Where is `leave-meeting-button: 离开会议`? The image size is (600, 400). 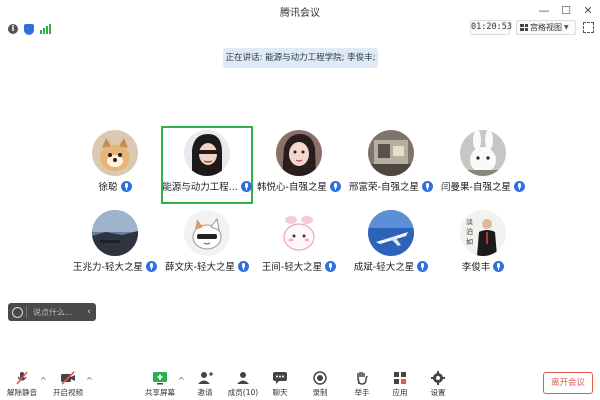
leave-meeting-button: 离开会议 is located at coordinates (568, 383).